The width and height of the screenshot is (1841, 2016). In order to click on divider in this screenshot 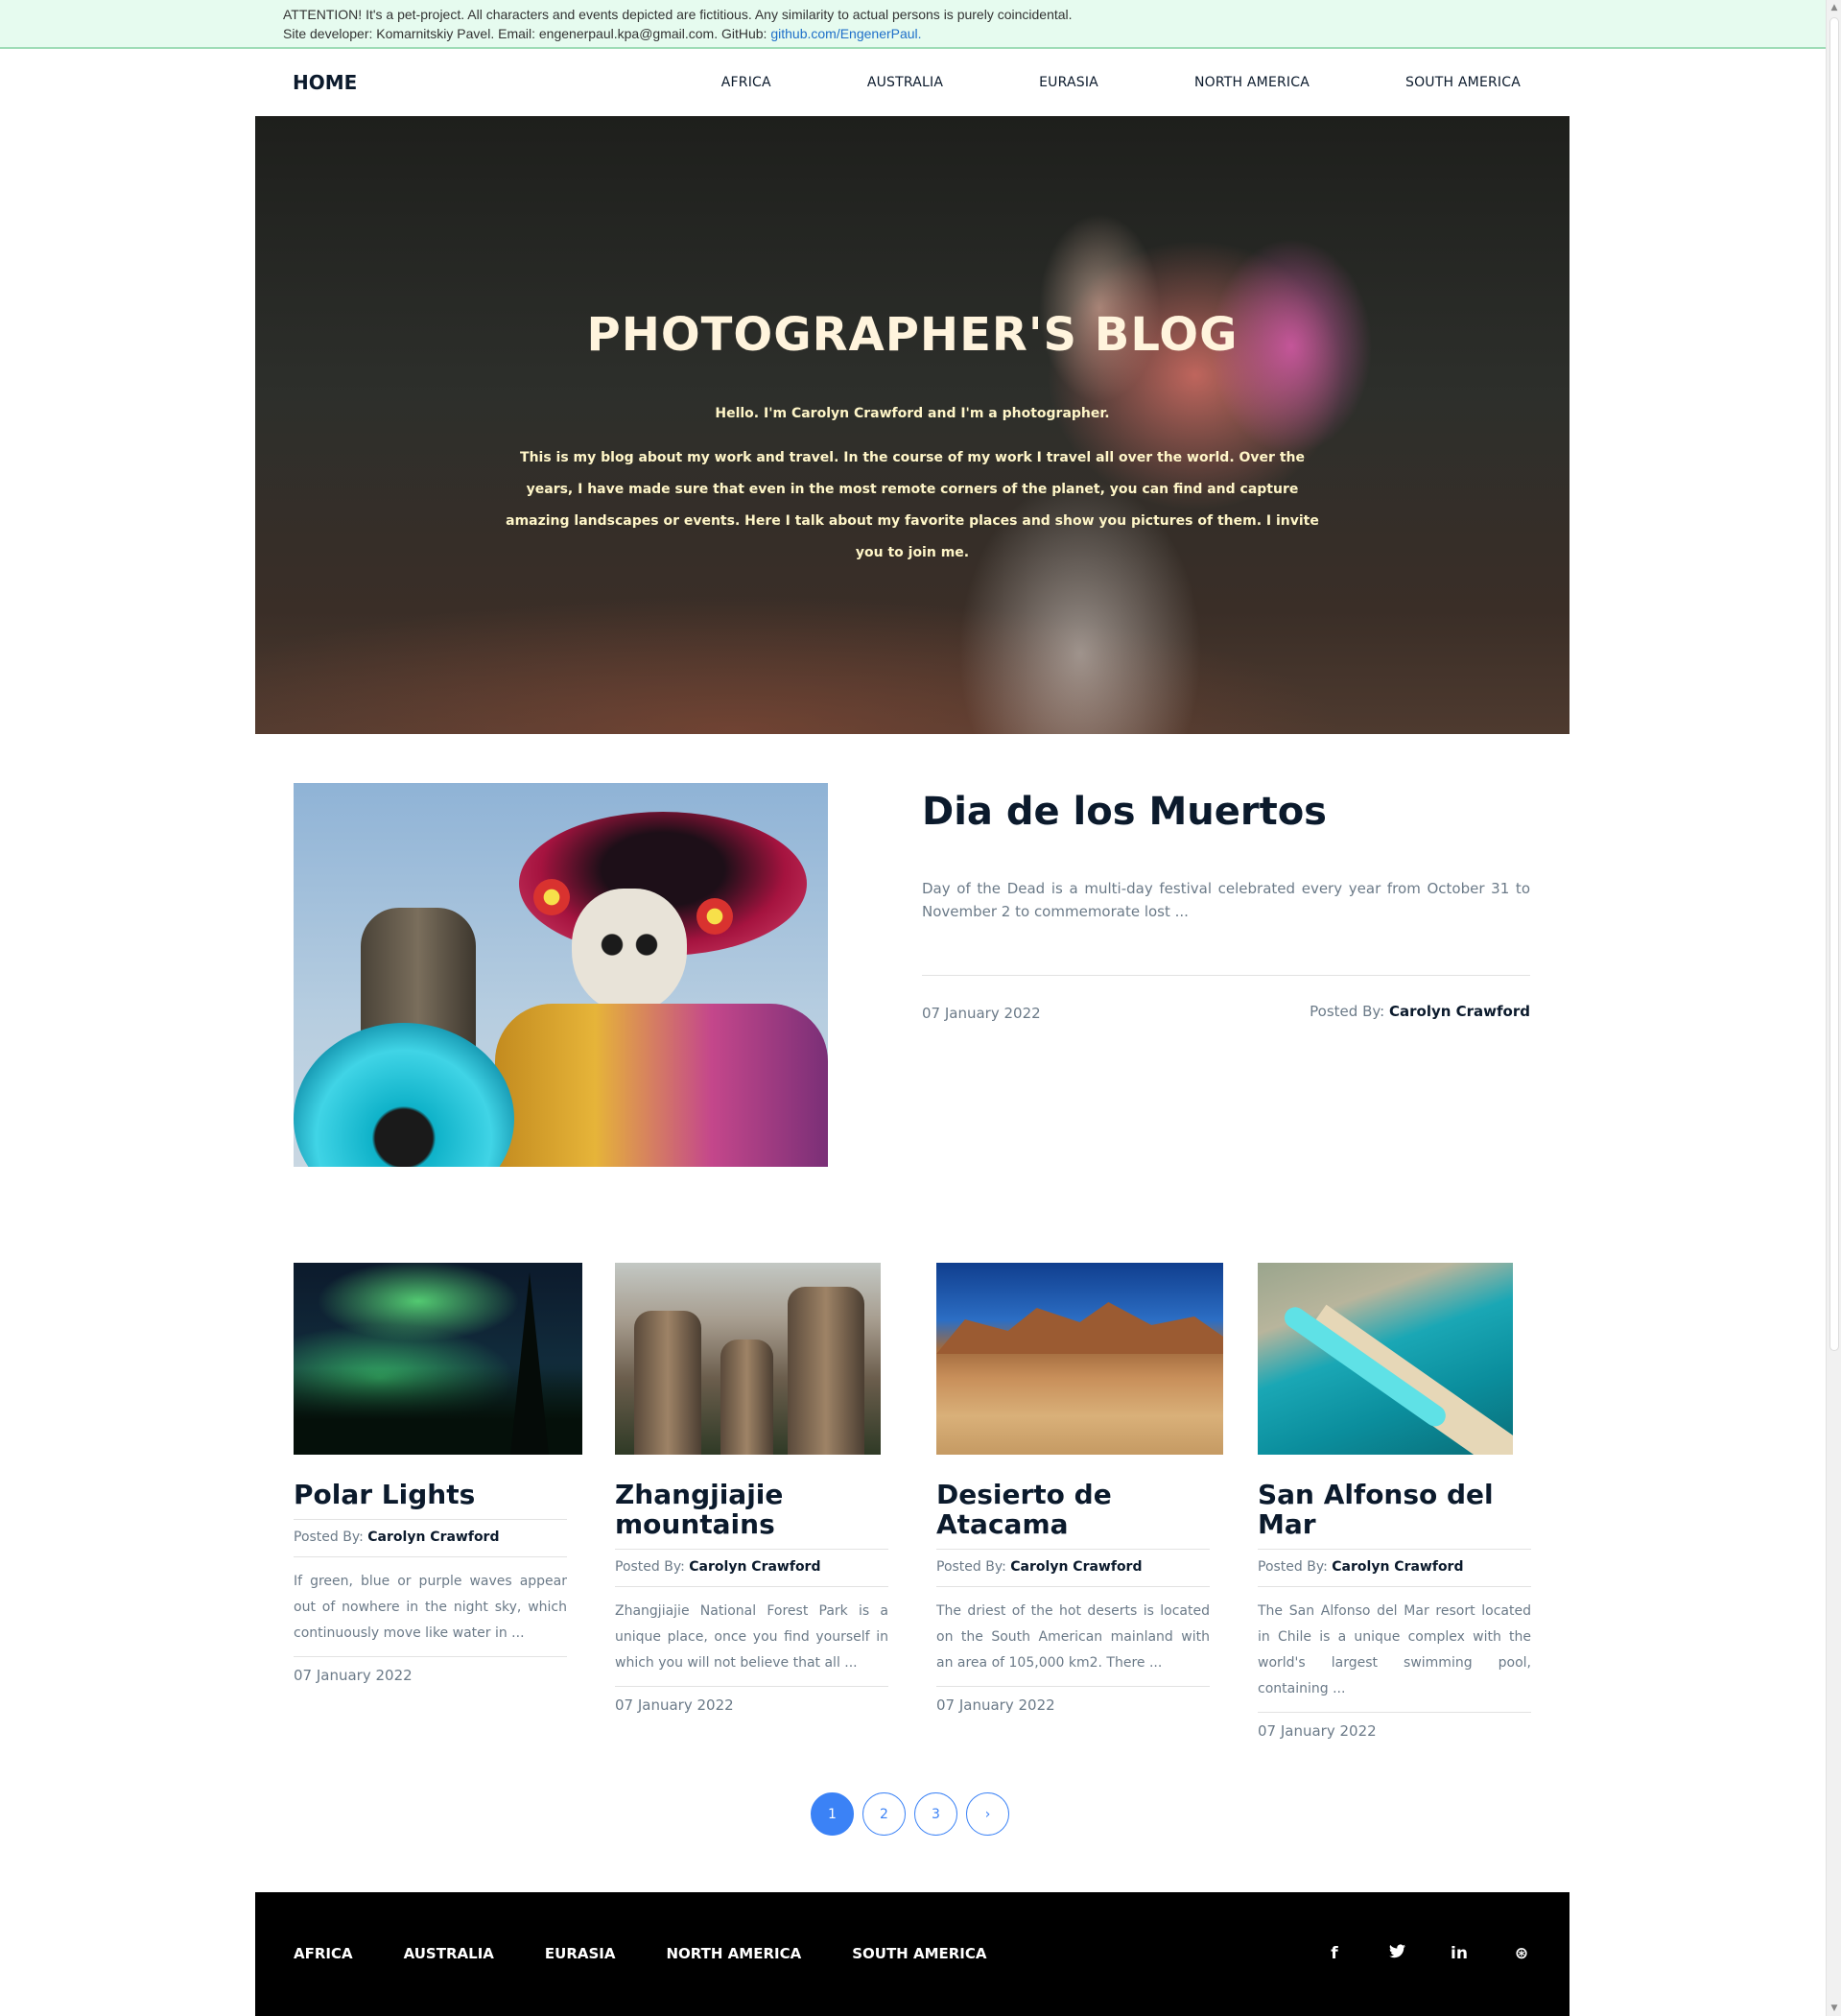, I will do `click(1226, 975)`.